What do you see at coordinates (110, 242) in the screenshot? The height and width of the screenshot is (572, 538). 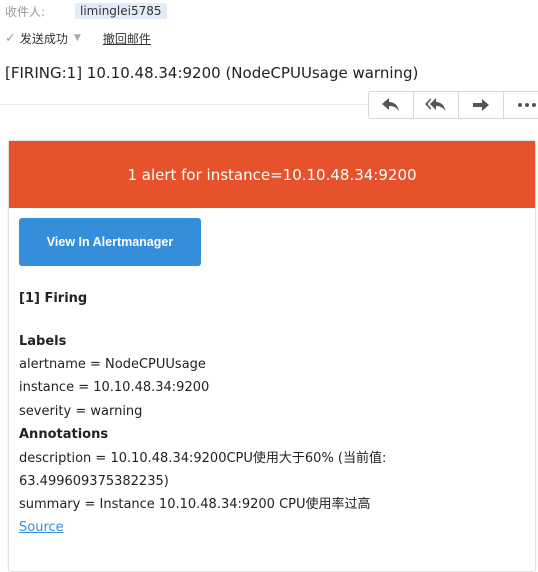 I see `view-in-alertmanager-button: View In Alertmanager` at bounding box center [110, 242].